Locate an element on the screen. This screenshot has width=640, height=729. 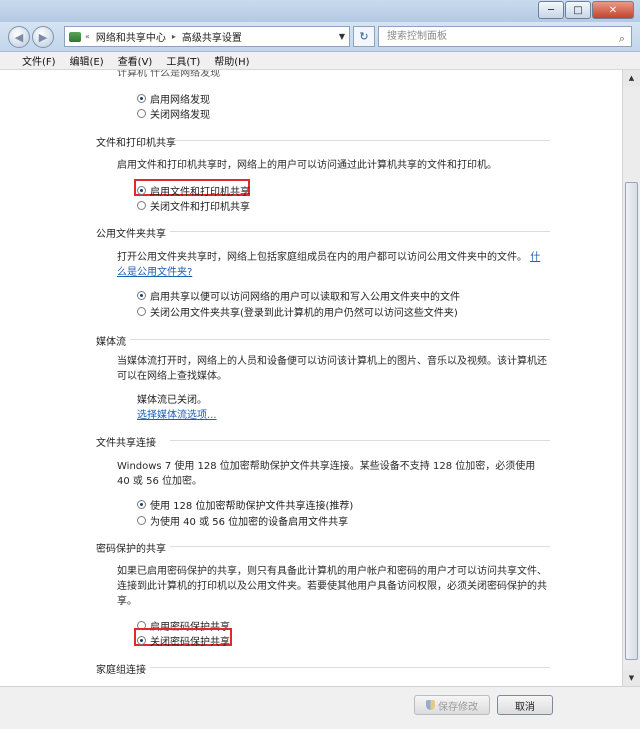
section-heading-file-printer: 文件和打印机共享 is located at coordinates (136, 143).